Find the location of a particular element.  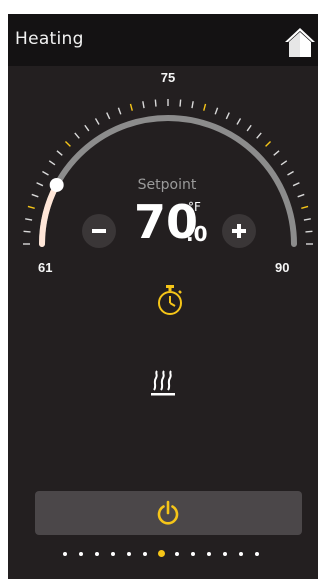

setpoint-label: Setpoint is located at coordinates (167, 185).